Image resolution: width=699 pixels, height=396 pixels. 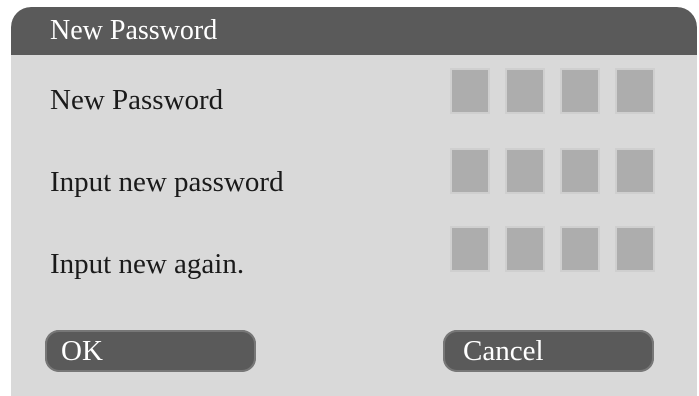 What do you see at coordinates (354, 31) in the screenshot?
I see `dialog-title-bar: New Password` at bounding box center [354, 31].